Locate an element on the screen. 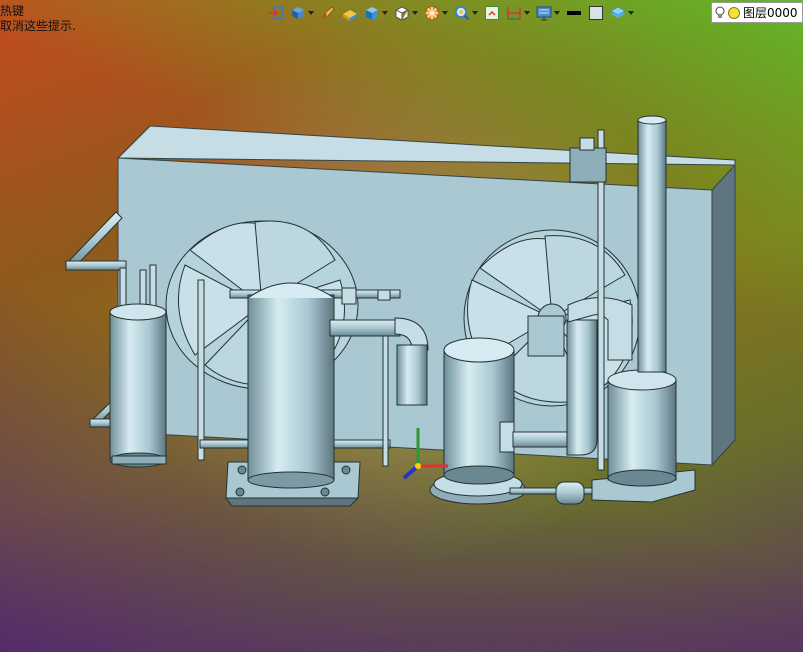 The width and height of the screenshot is (803, 652). pencil-icon is located at coordinates (328, 12).